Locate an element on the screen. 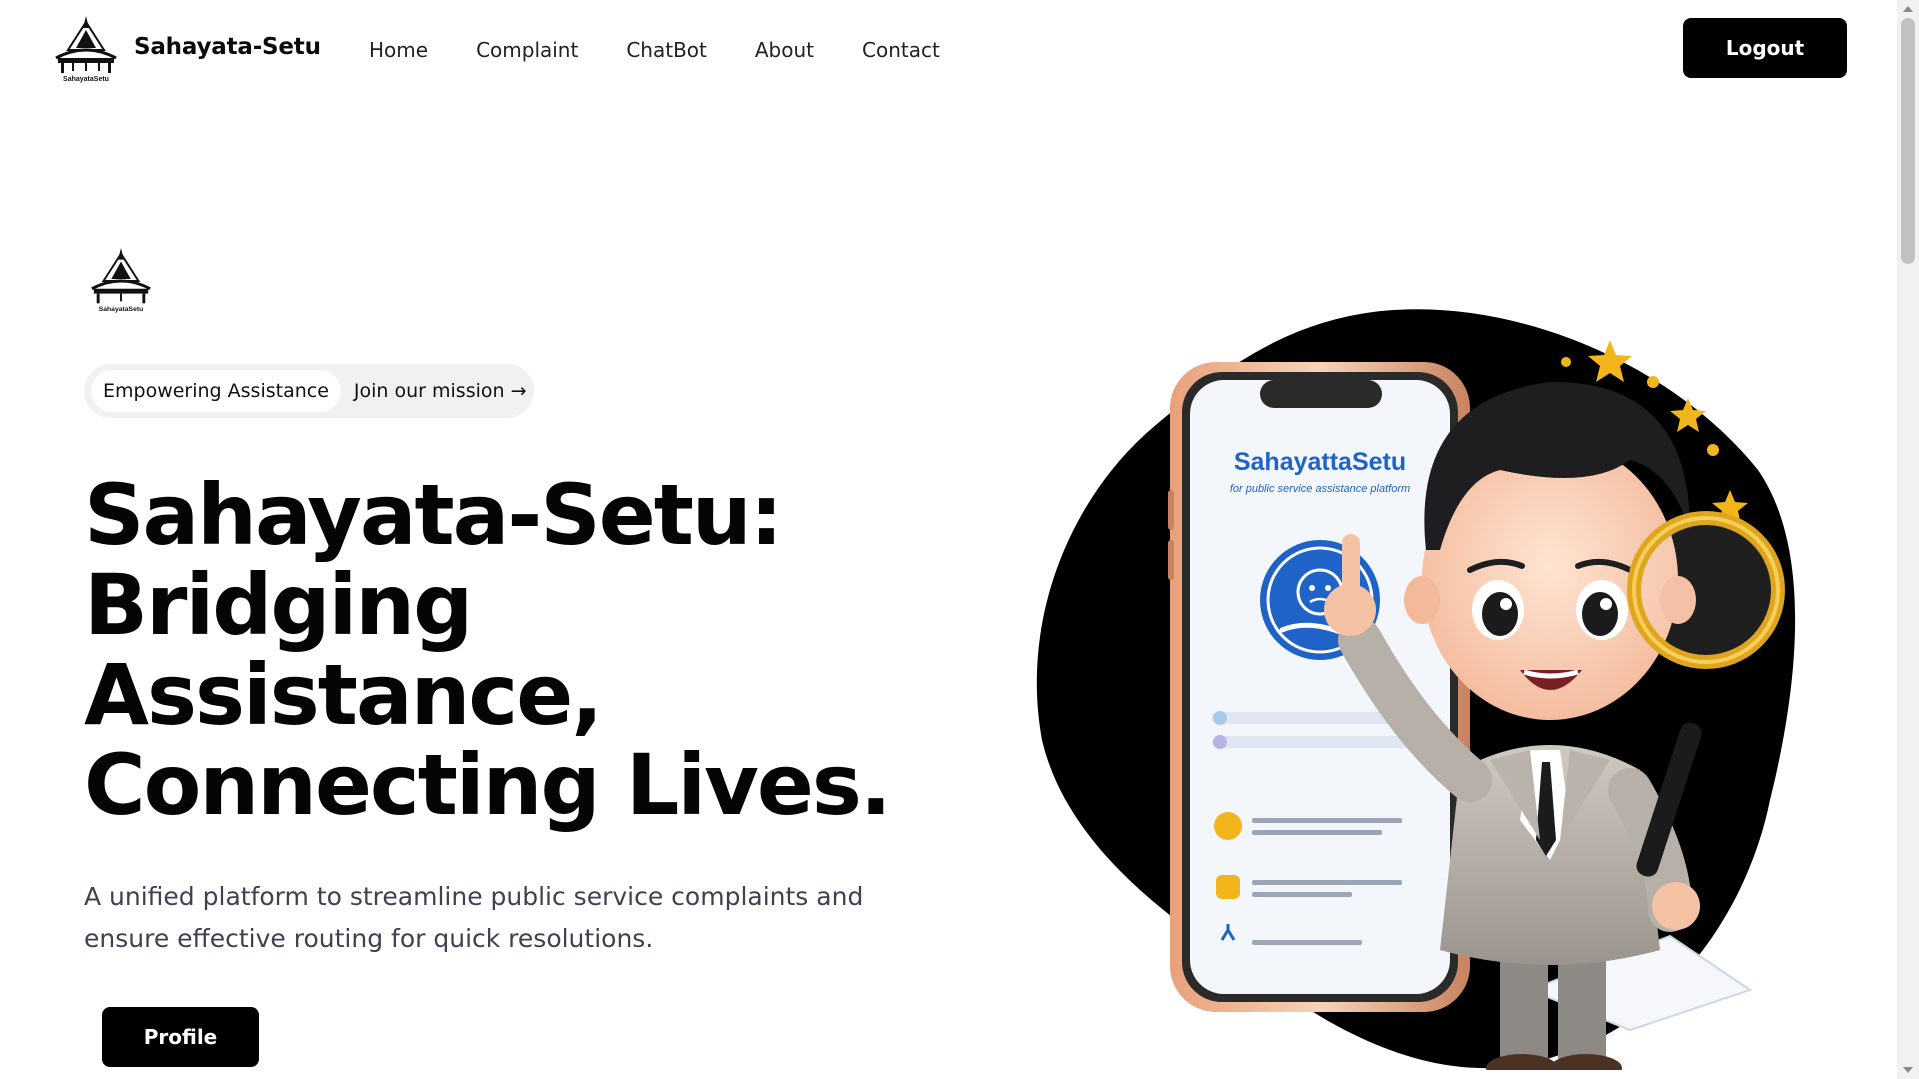 Image resolution: width=1919 pixels, height=1079 pixels. app-title: SahayattaSetu is located at coordinates (1320, 462).